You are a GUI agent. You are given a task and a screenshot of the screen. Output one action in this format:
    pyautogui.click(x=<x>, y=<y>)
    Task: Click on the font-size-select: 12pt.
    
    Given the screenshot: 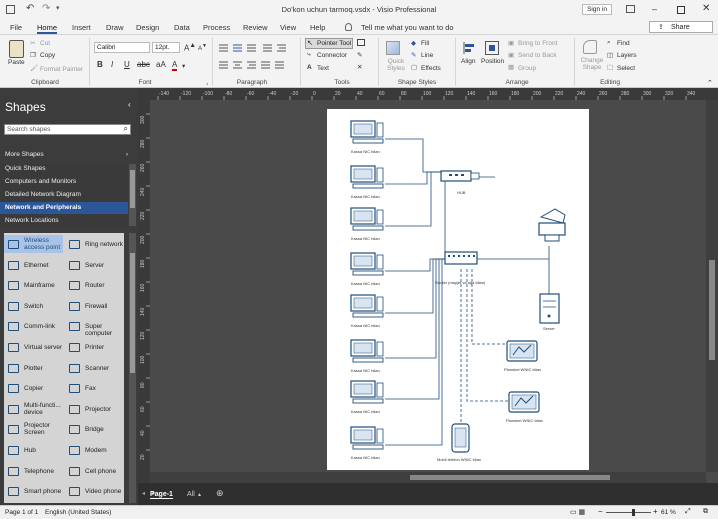 What is the action you would take?
    pyautogui.click(x=166, y=47)
    